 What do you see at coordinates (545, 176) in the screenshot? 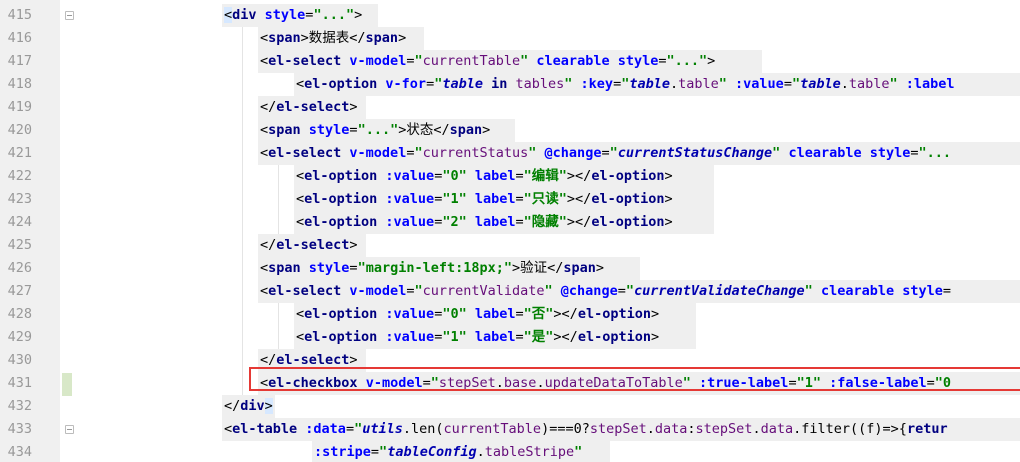
I see `code-token: "编辑"` at bounding box center [545, 176].